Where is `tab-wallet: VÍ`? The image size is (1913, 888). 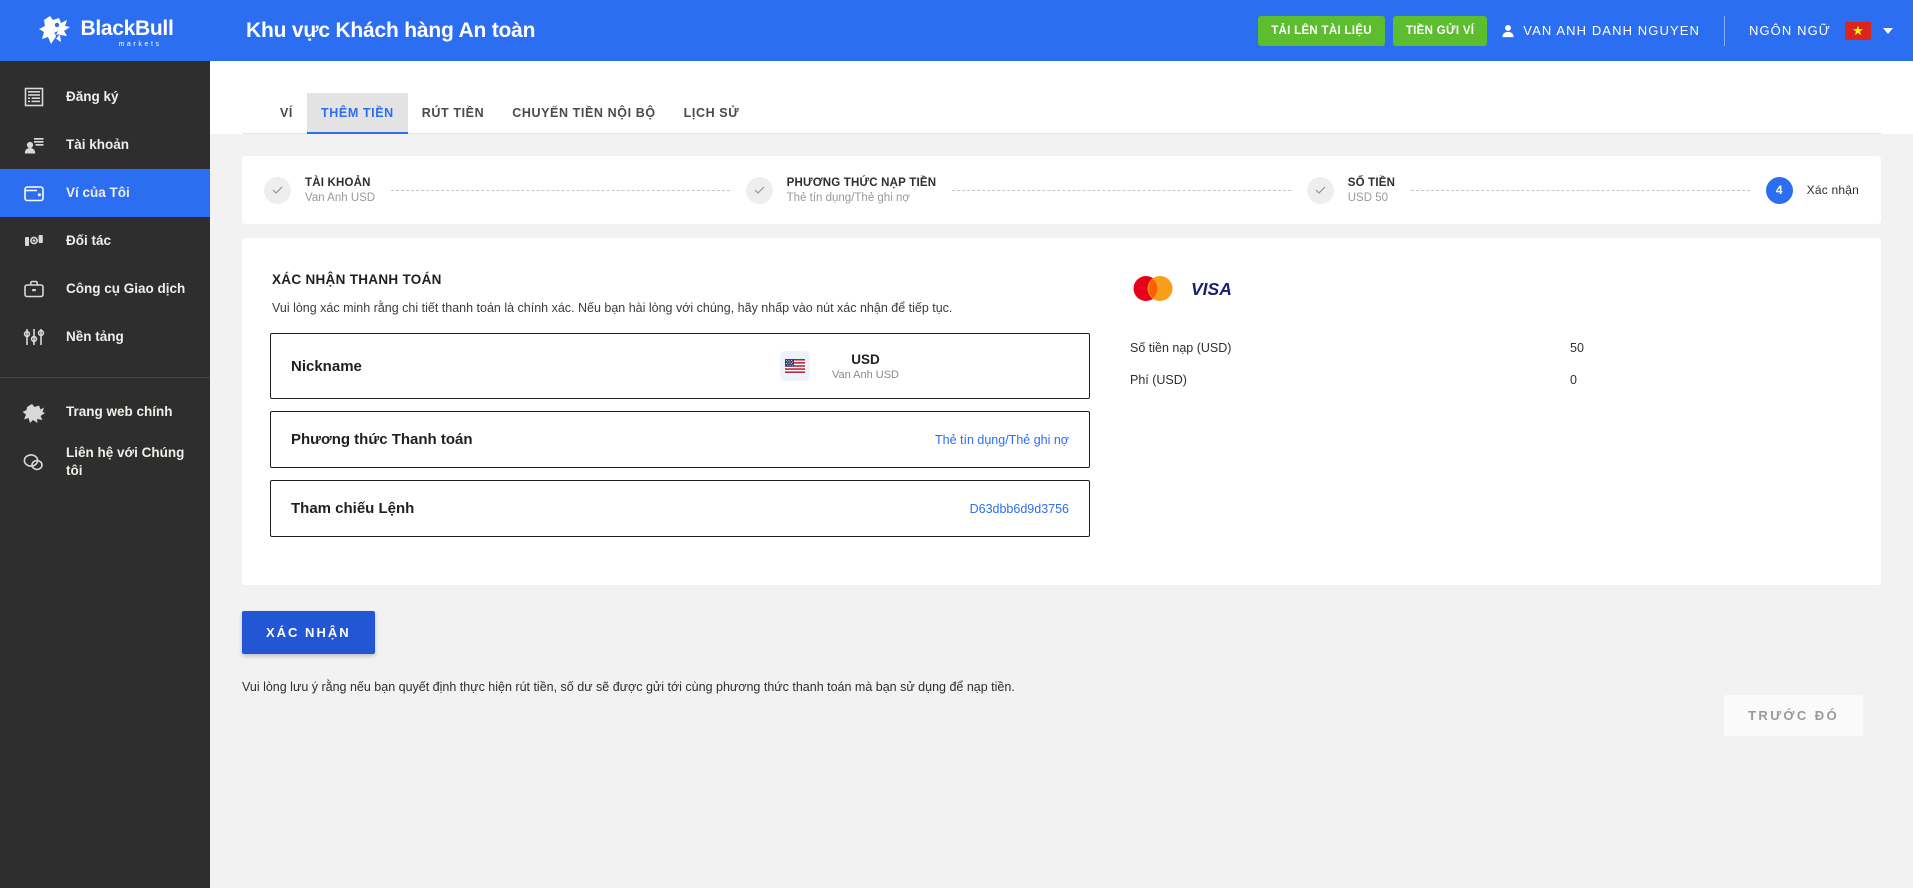
tab-wallet: VÍ is located at coordinates (286, 113).